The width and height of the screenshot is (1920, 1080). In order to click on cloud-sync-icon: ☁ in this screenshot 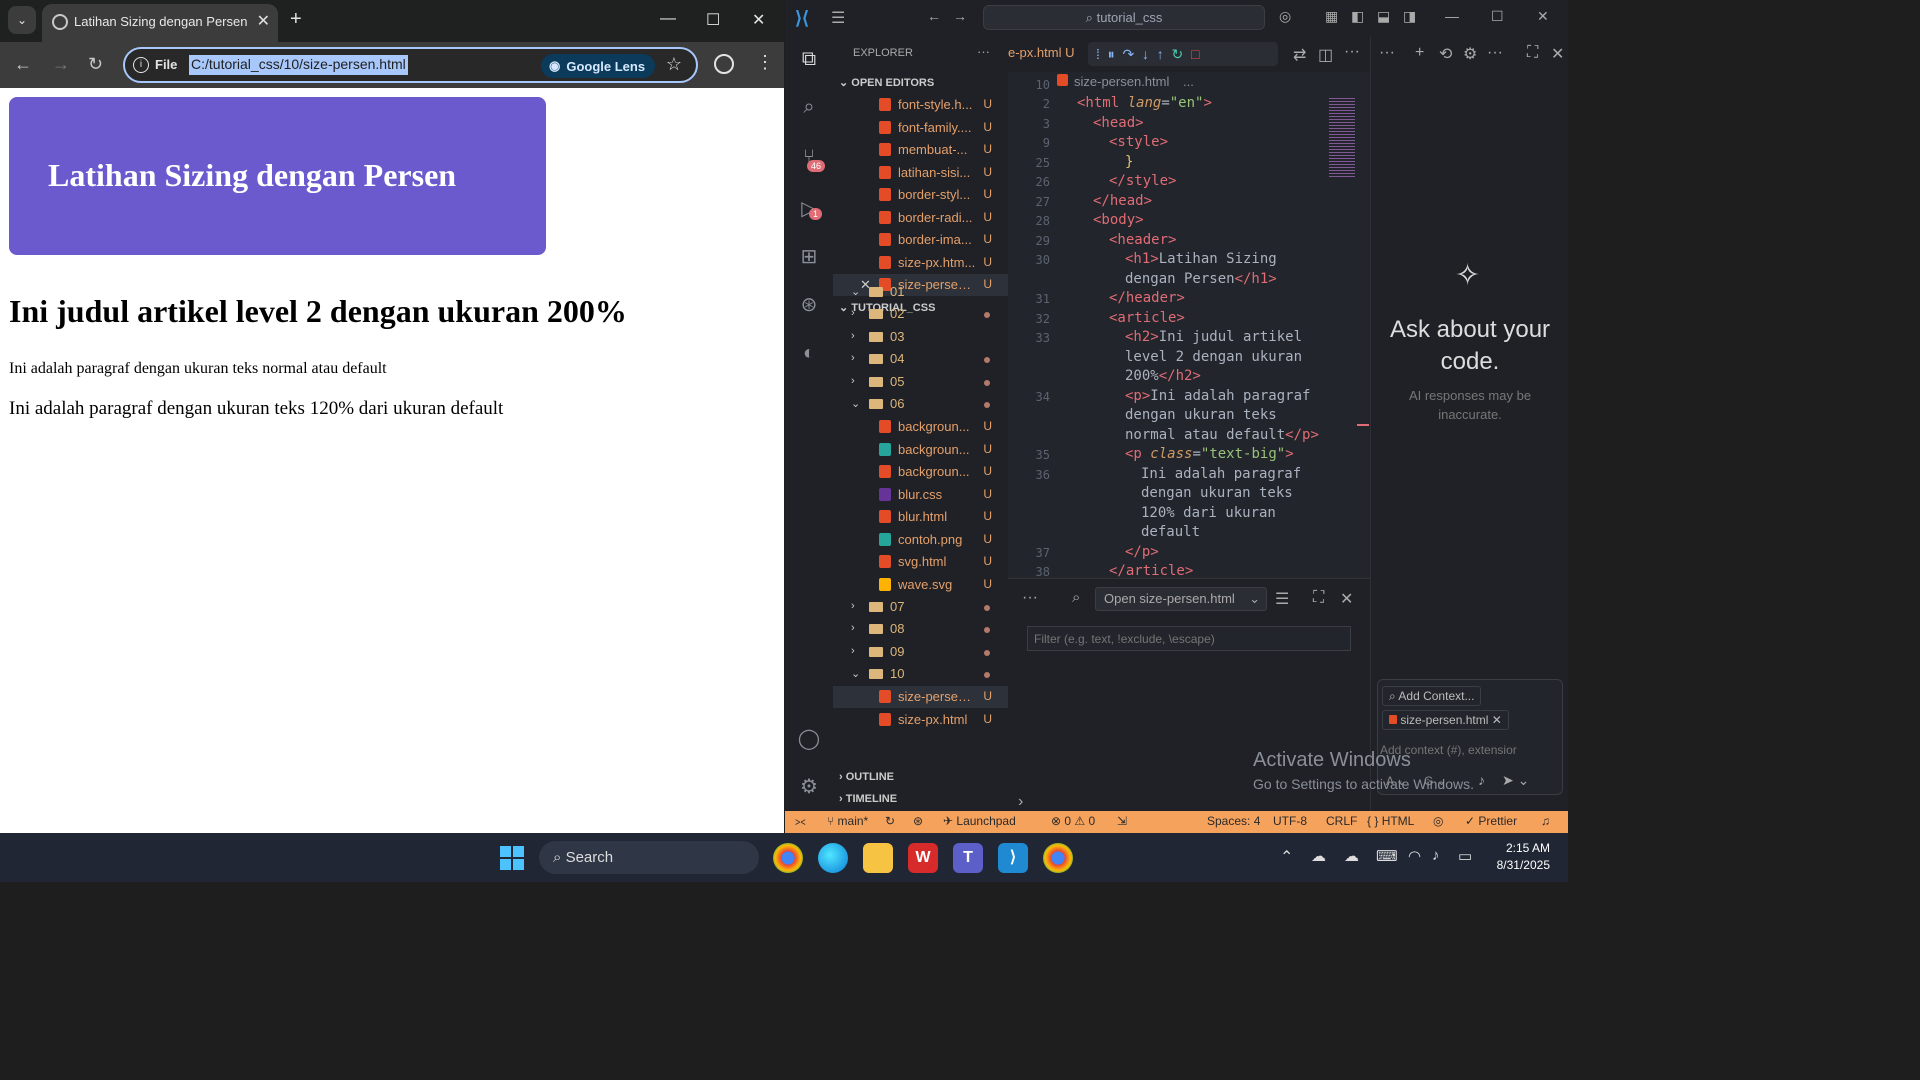, I will do `click(1351, 856)`.